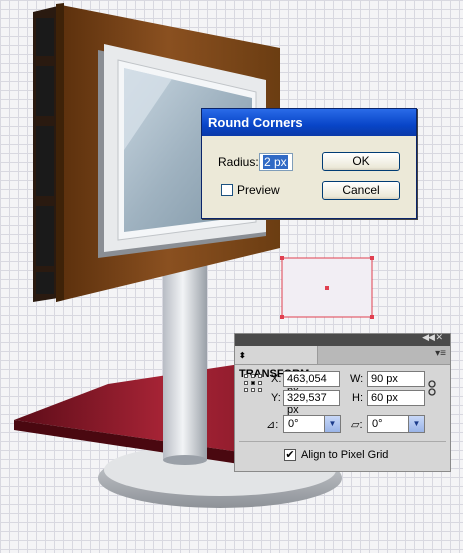 The image size is (463, 553). Describe the element at coordinates (361, 190) in the screenshot. I see `cancel-button: Cancel` at that location.